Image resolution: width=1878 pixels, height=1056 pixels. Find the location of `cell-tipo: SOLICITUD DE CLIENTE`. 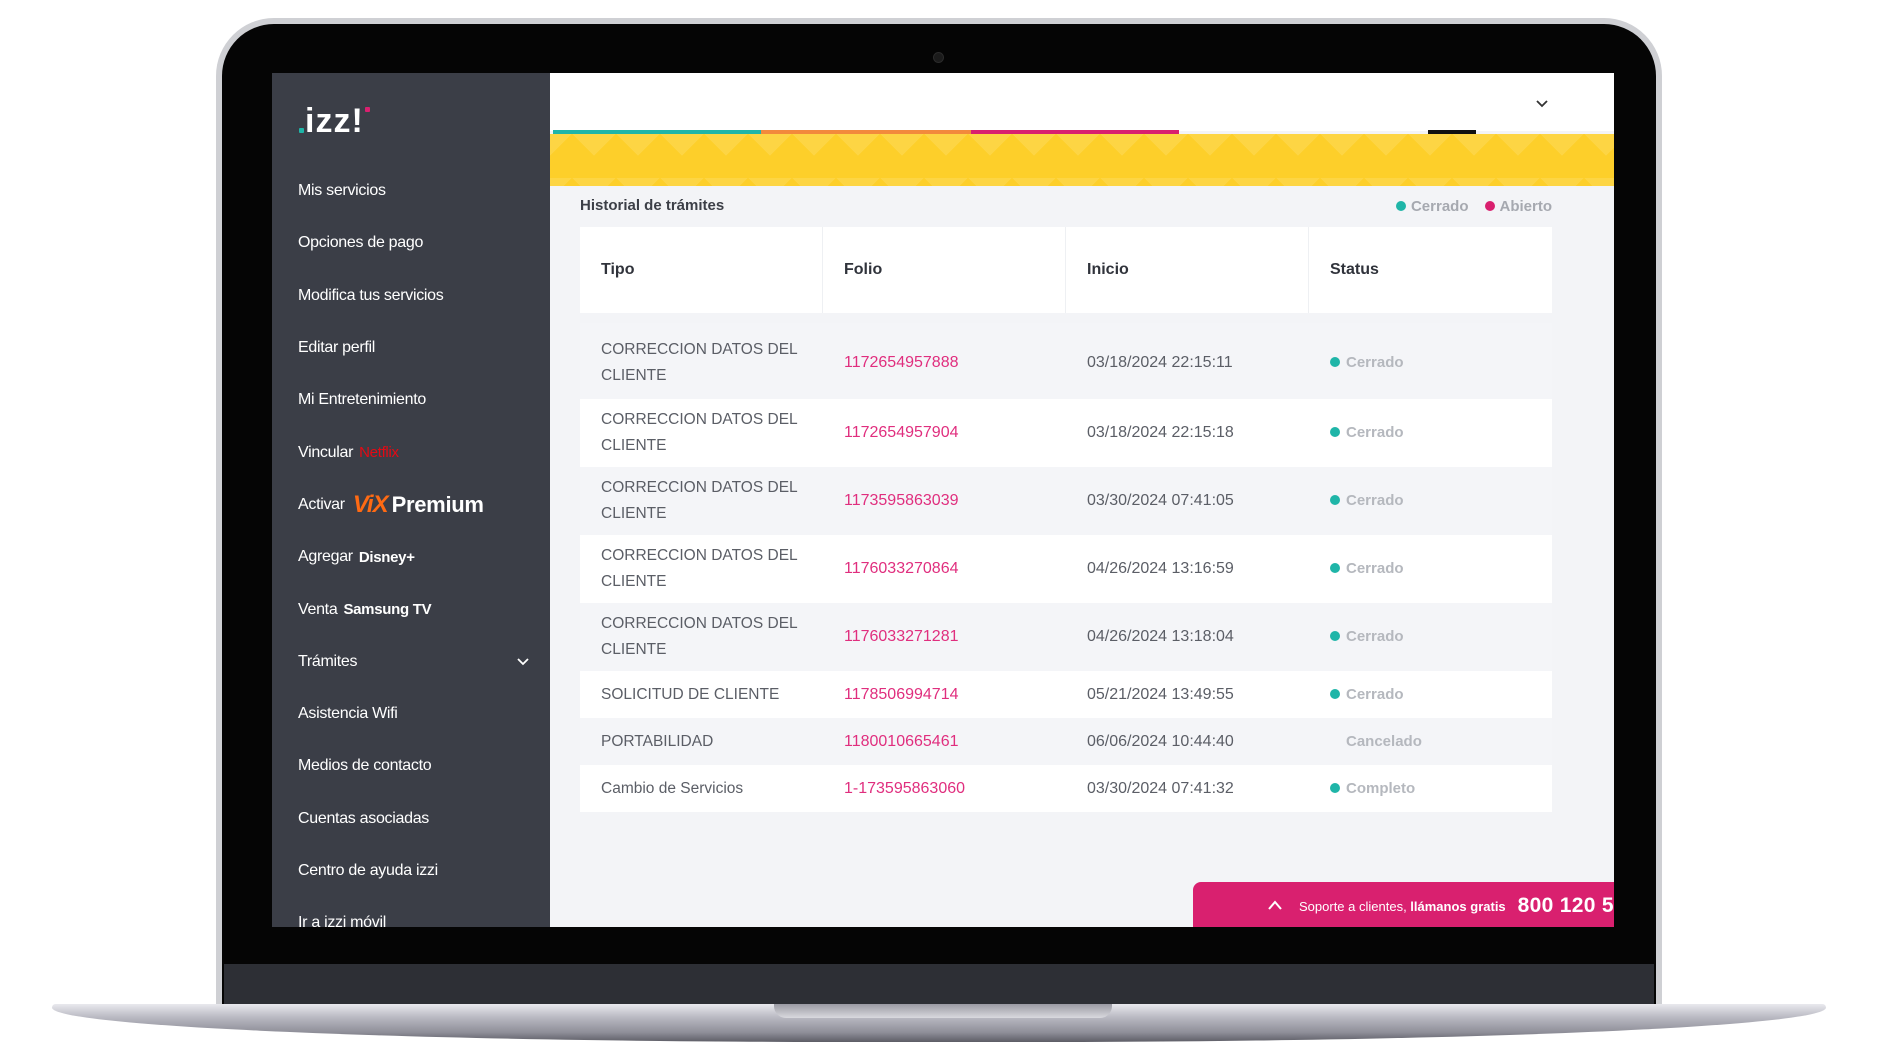

cell-tipo: SOLICITUD DE CLIENTE is located at coordinates (690, 694).